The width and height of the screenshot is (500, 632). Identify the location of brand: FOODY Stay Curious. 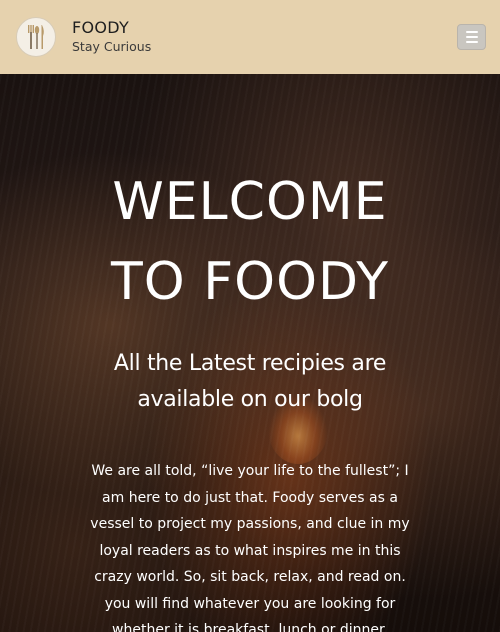
(111, 37).